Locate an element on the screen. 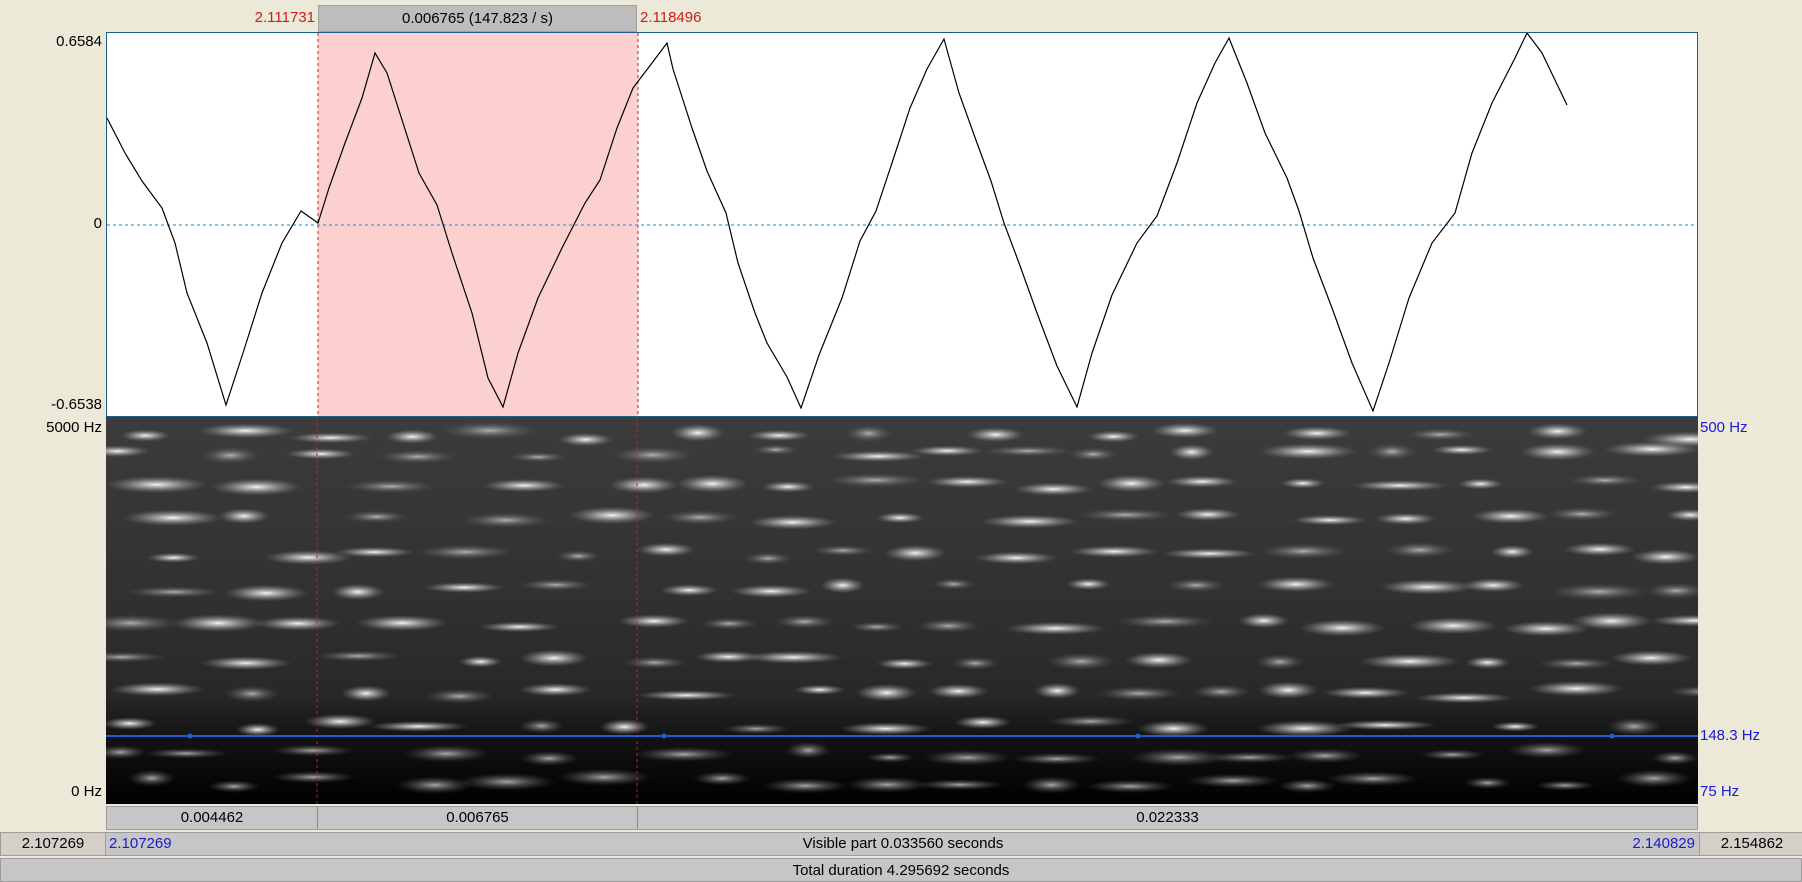 The width and height of the screenshot is (1802, 882). window-start-time: 2.107269 is located at coordinates (53, 843).